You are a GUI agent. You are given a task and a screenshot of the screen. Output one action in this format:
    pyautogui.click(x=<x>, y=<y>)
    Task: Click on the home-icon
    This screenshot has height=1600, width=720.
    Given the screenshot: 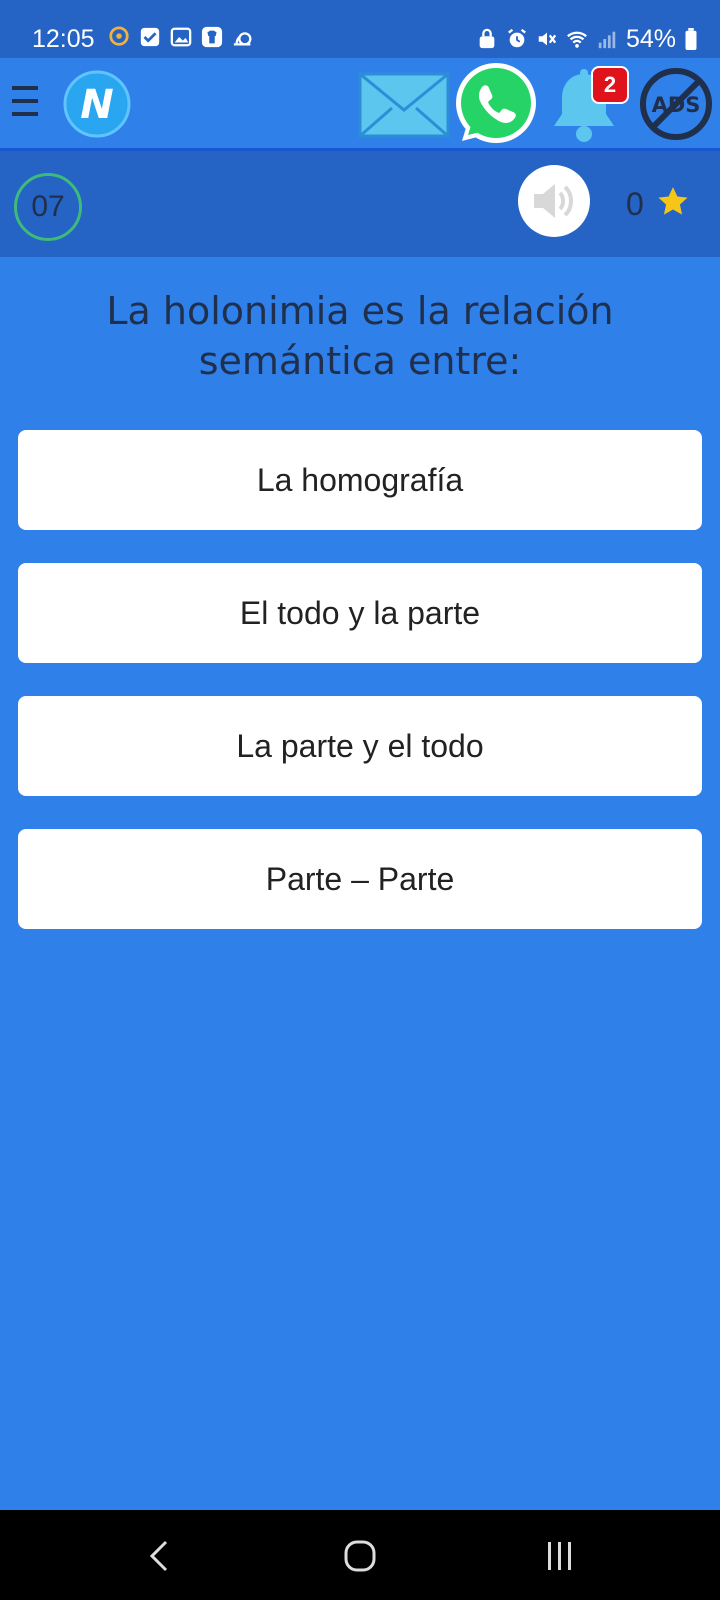 What is the action you would take?
    pyautogui.click(x=360, y=1556)
    